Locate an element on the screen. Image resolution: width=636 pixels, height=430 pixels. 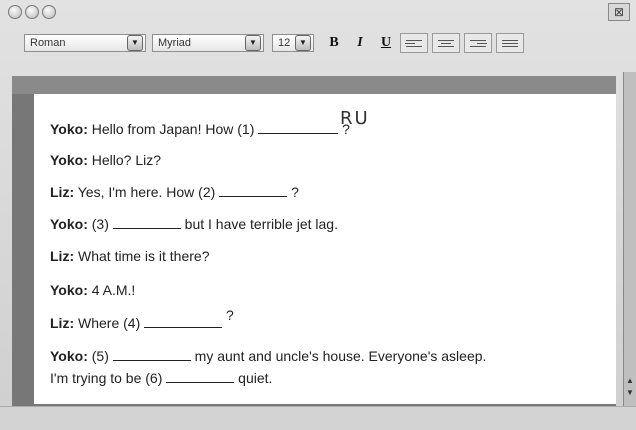
dialog-text: What time is it there? is located at coordinates (144, 256).